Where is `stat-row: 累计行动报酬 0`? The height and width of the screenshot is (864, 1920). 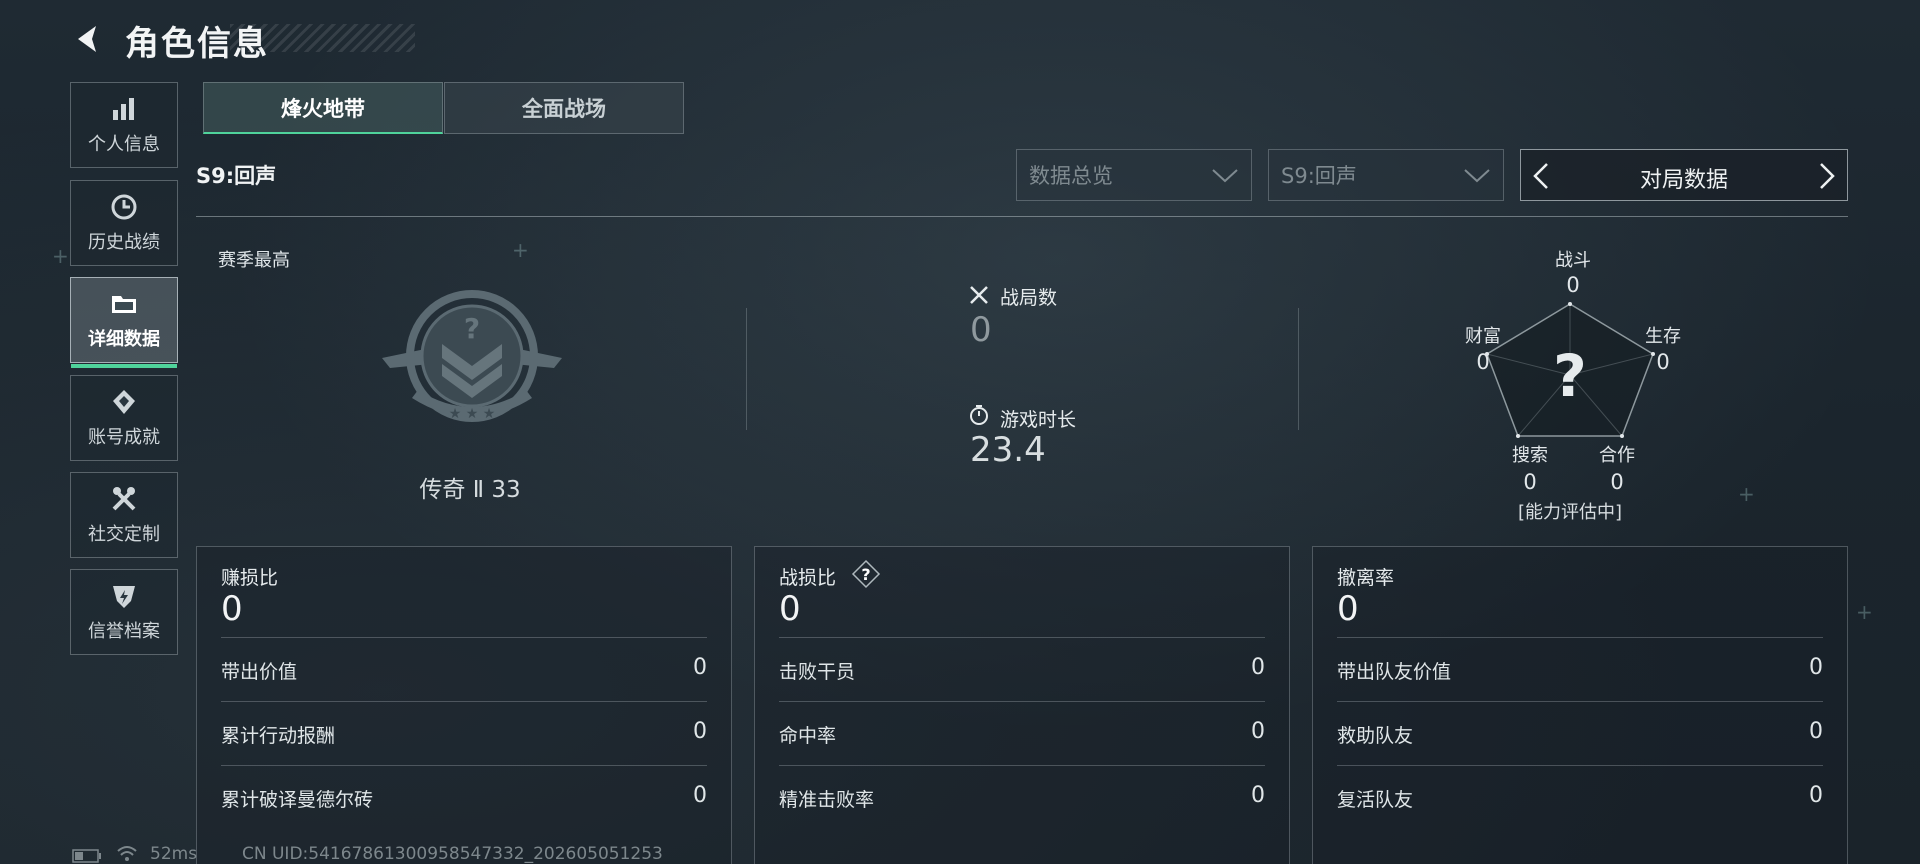 stat-row: 累计行动报酬 0 is located at coordinates (464, 733).